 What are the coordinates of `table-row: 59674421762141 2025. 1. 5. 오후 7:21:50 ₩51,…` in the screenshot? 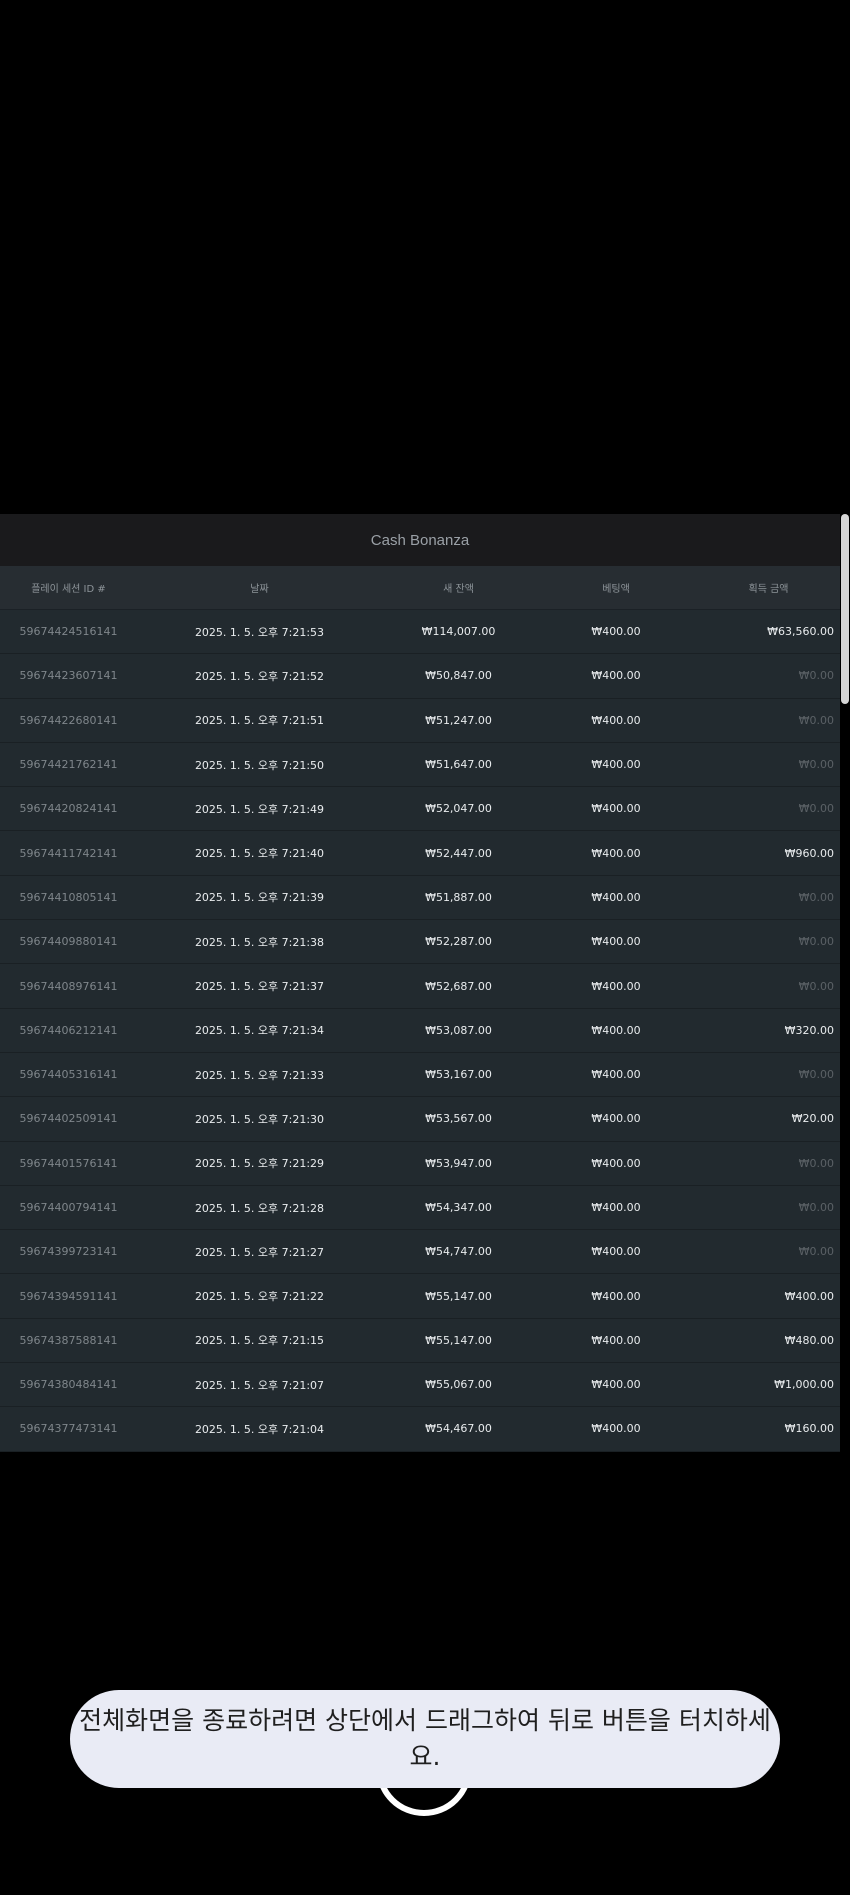 It's located at (420, 765).